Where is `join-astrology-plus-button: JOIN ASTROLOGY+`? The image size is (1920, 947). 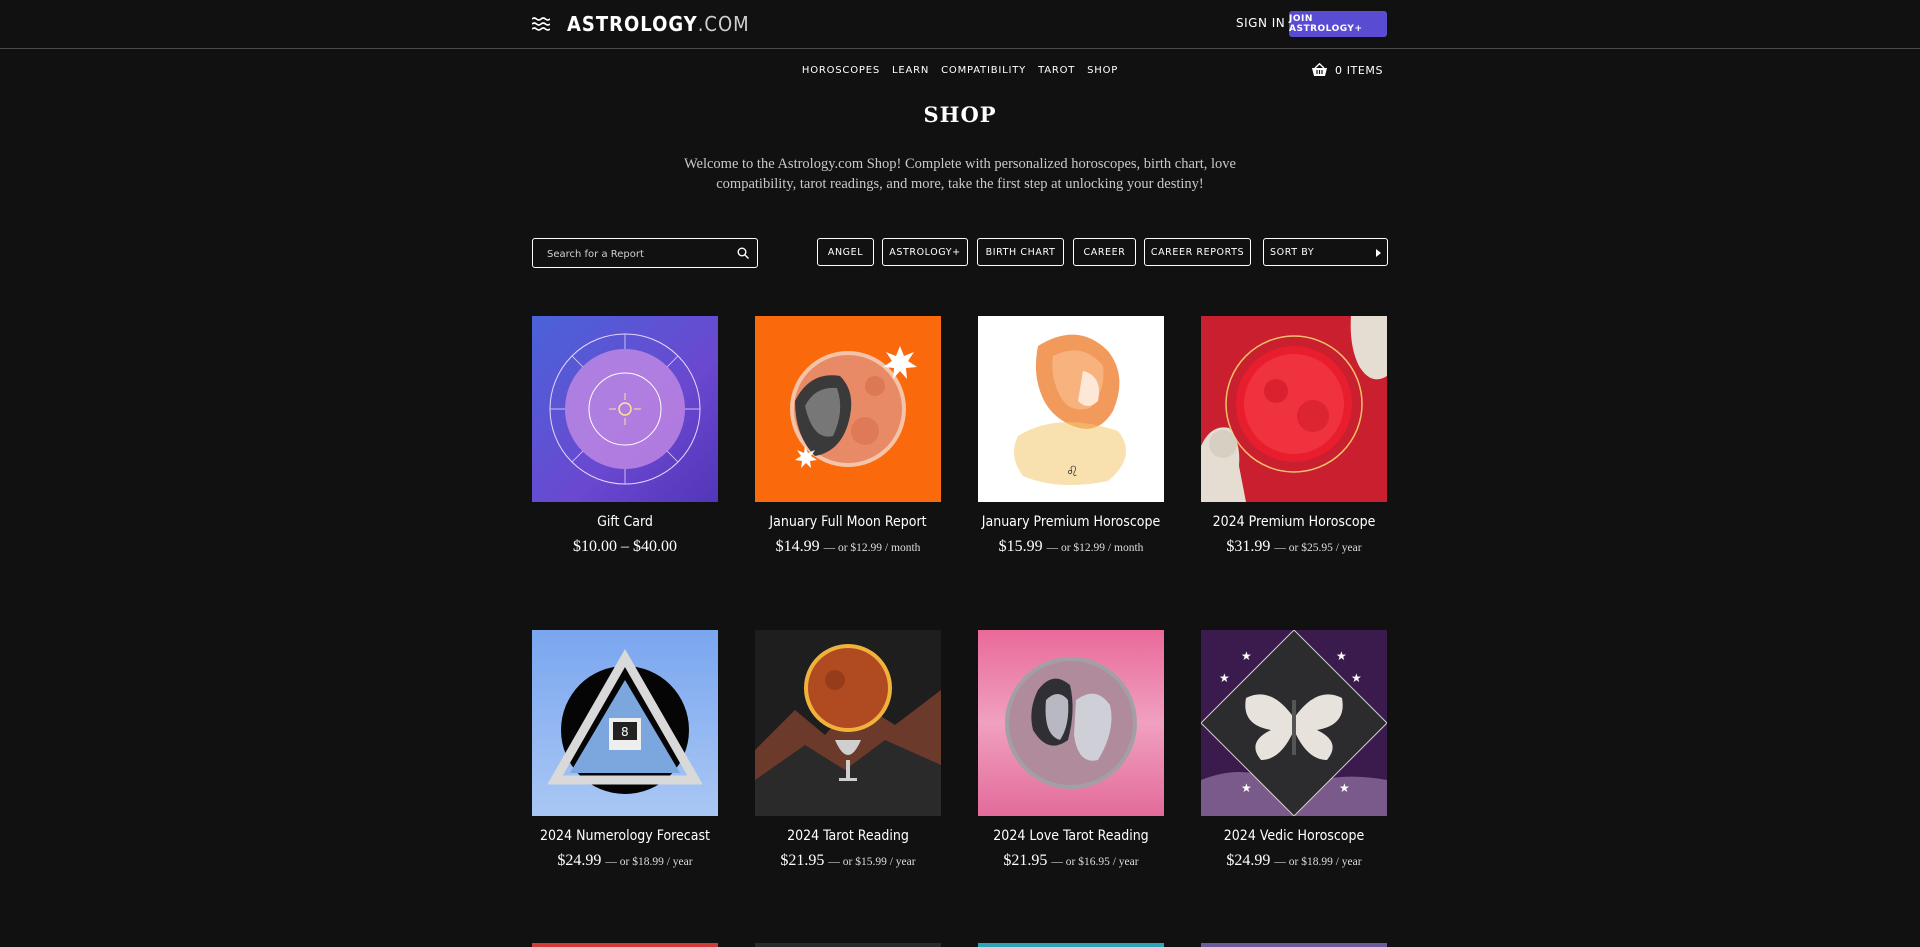 join-astrology-plus-button: JOIN ASTROLOGY+ is located at coordinates (1338, 24).